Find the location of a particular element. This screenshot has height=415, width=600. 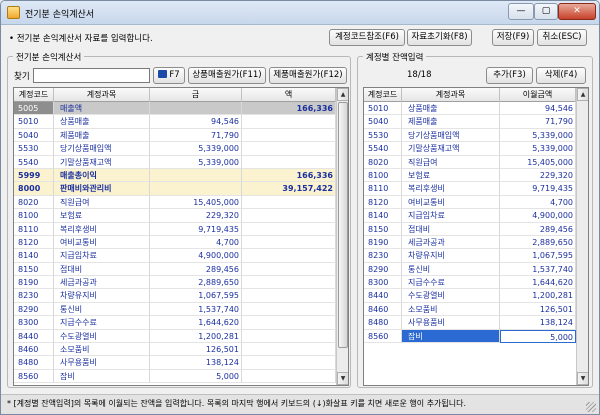

balance-row: 8020 직원급여 15,405,000 is located at coordinates (470, 162).